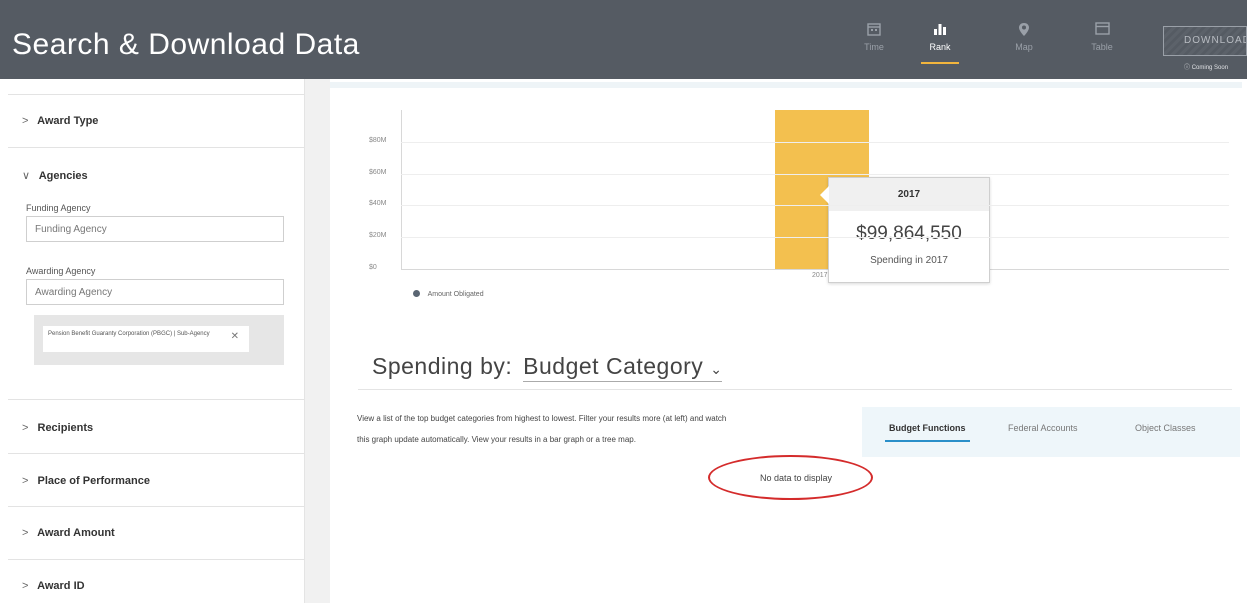 Image resolution: width=1247 pixels, height=603 pixels. I want to click on awarding-agency-input: Awarding Agency, so click(155, 292).